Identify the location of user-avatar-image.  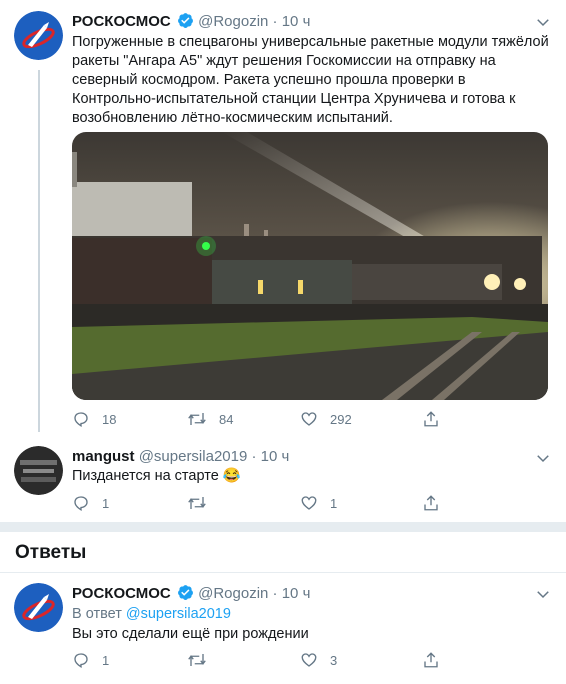
(38, 470).